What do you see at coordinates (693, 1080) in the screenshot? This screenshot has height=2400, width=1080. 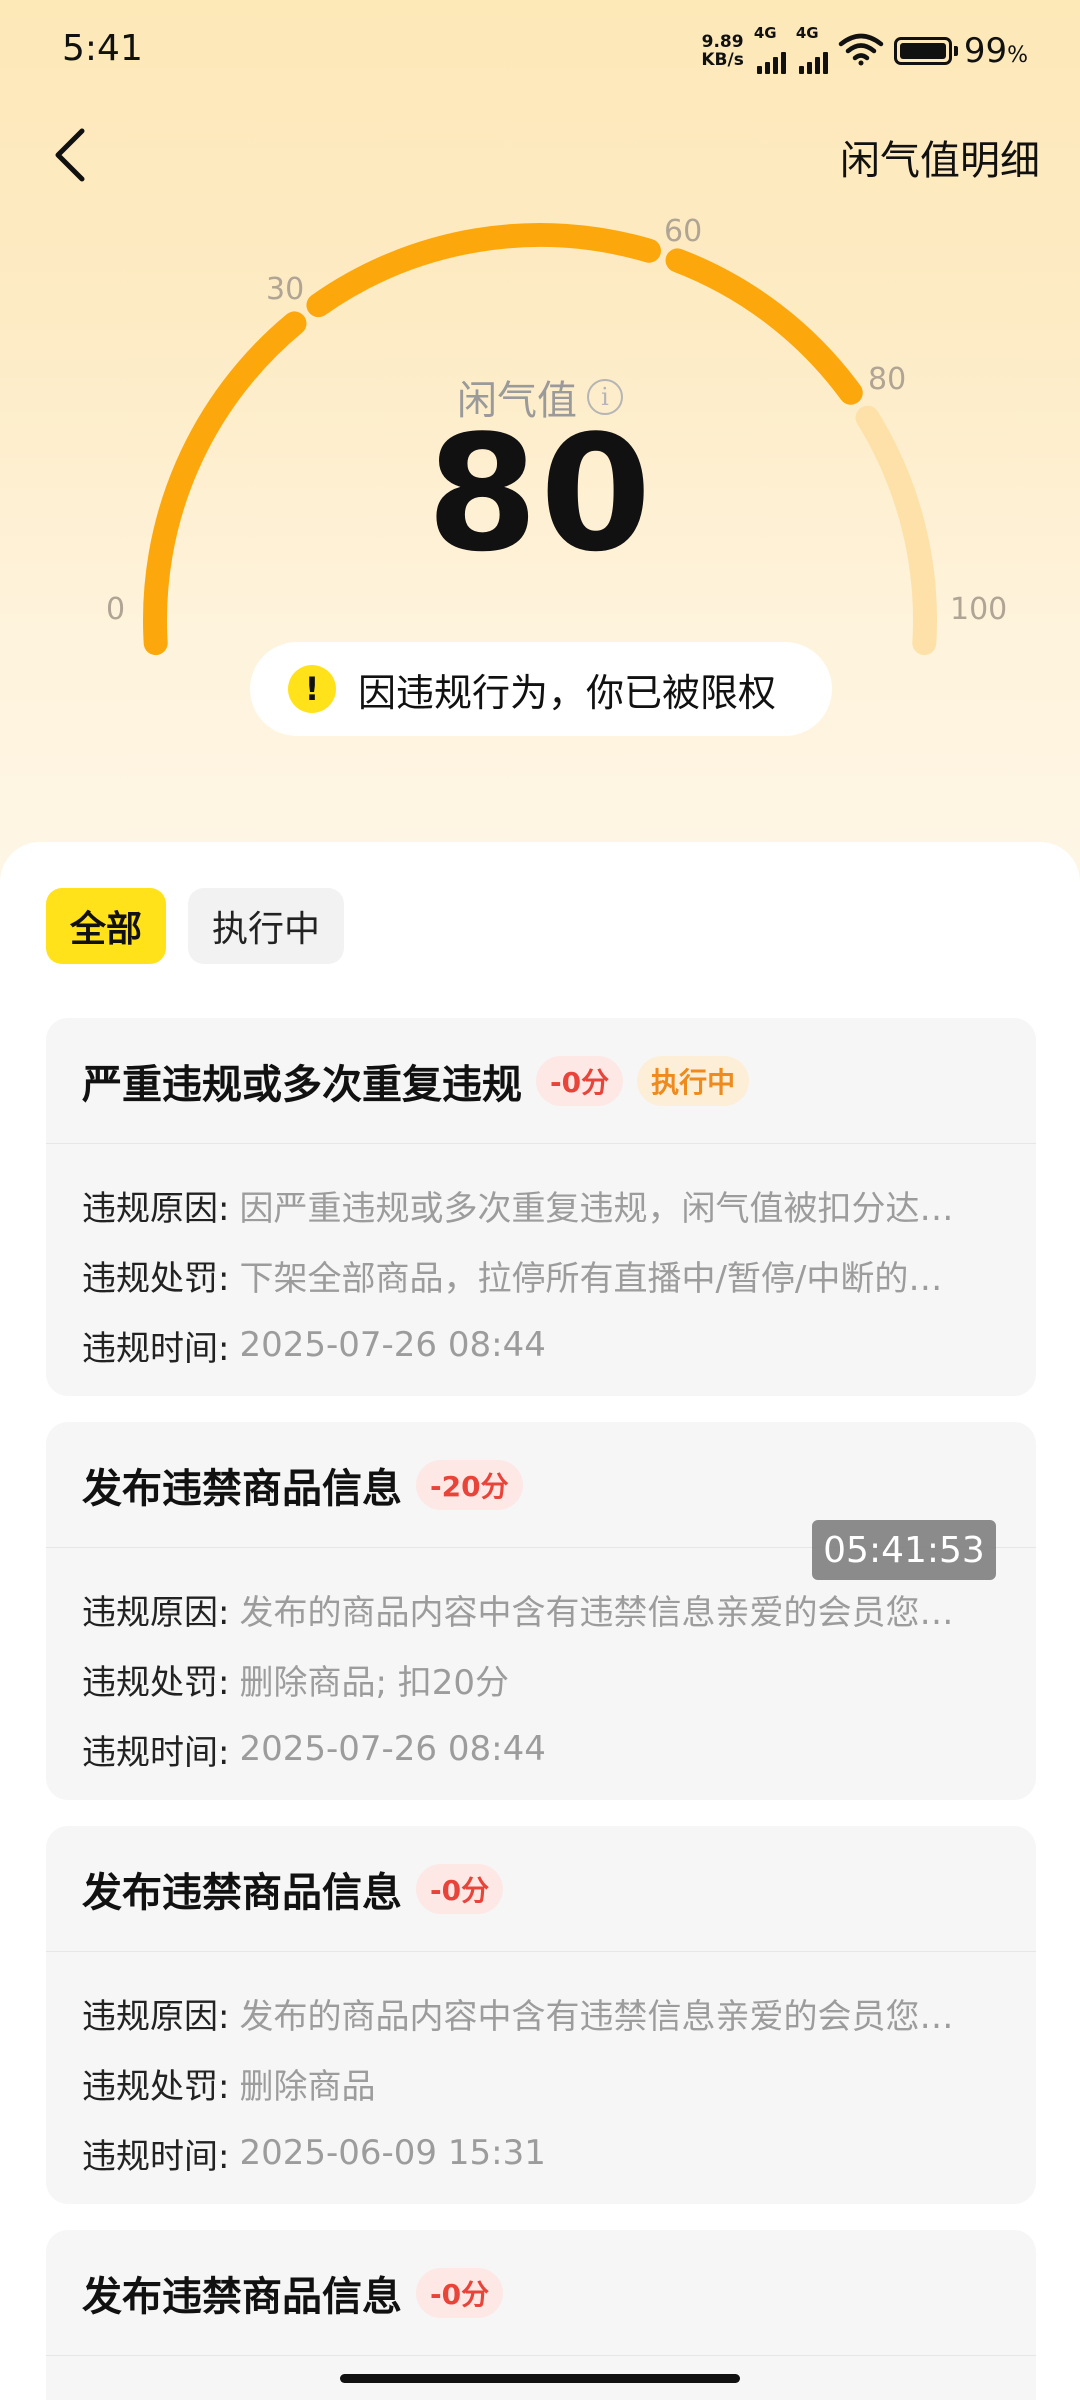 I see `status-badge: 执行中` at bounding box center [693, 1080].